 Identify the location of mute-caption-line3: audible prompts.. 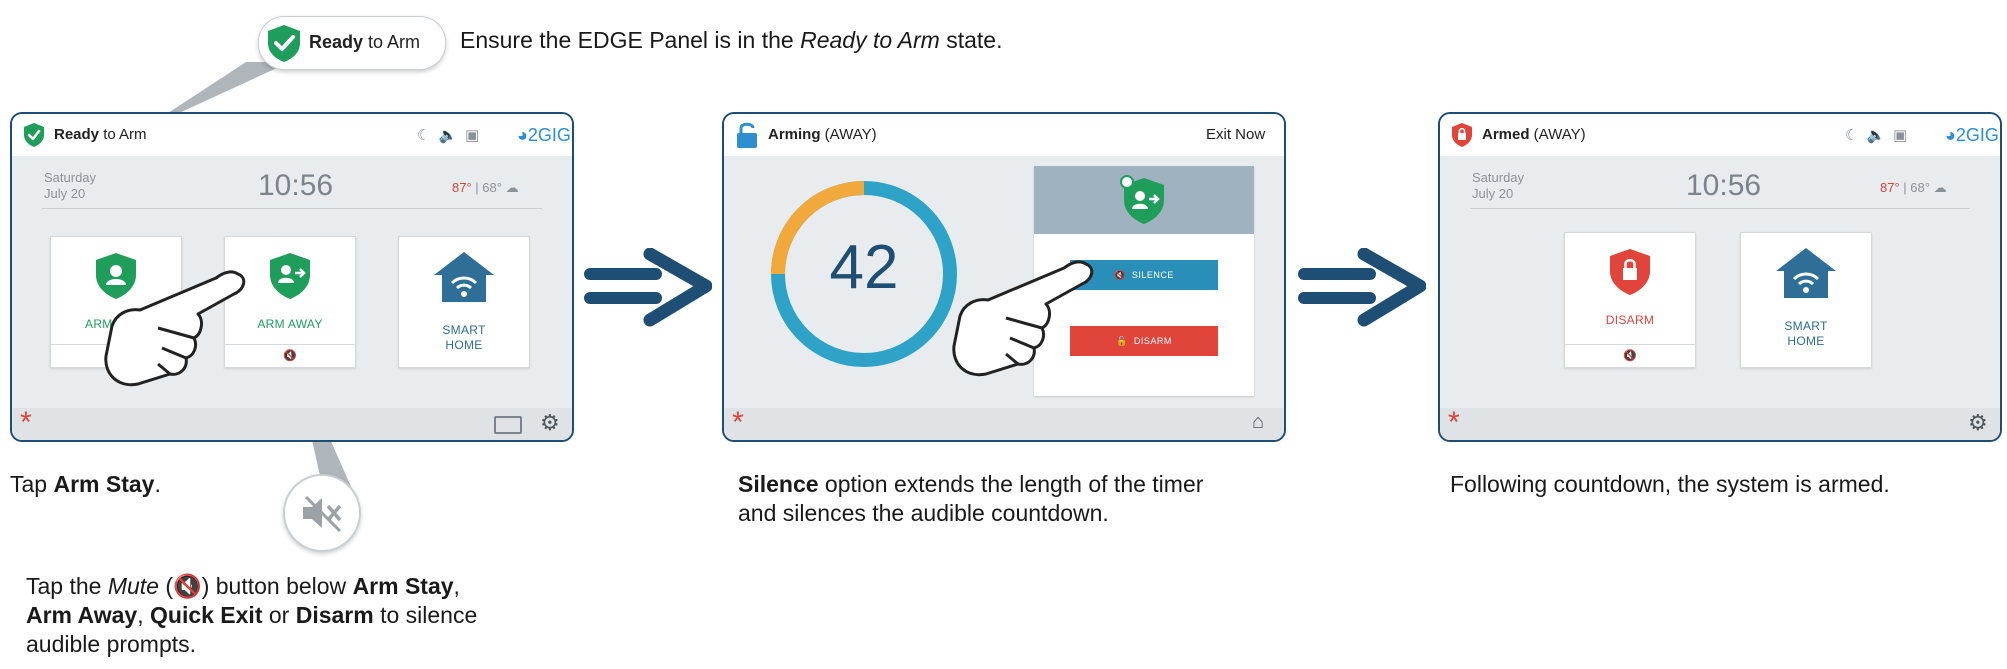
(111, 644).